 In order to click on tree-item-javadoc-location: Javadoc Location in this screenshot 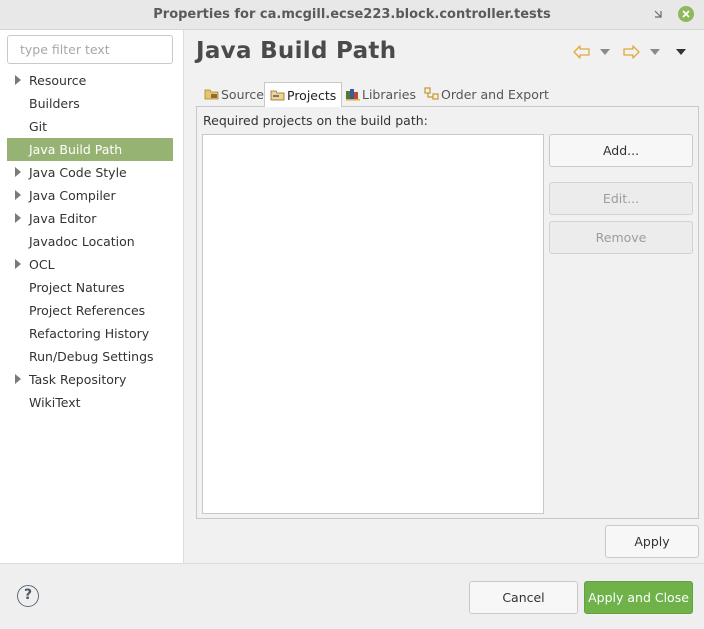, I will do `click(90, 241)`.